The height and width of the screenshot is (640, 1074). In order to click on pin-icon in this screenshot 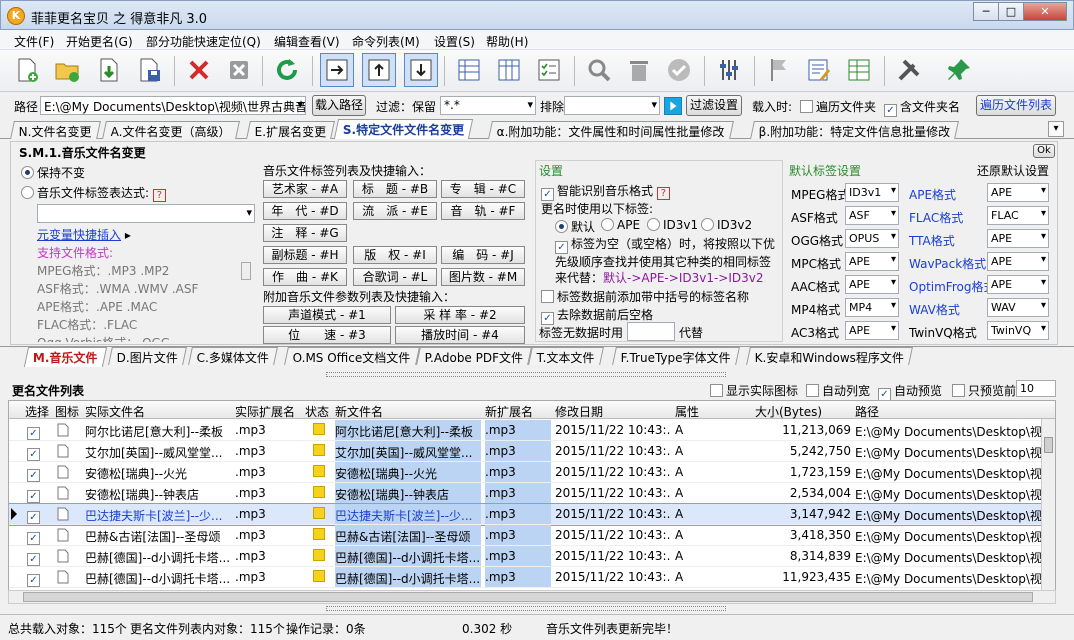, I will do `click(959, 70)`.